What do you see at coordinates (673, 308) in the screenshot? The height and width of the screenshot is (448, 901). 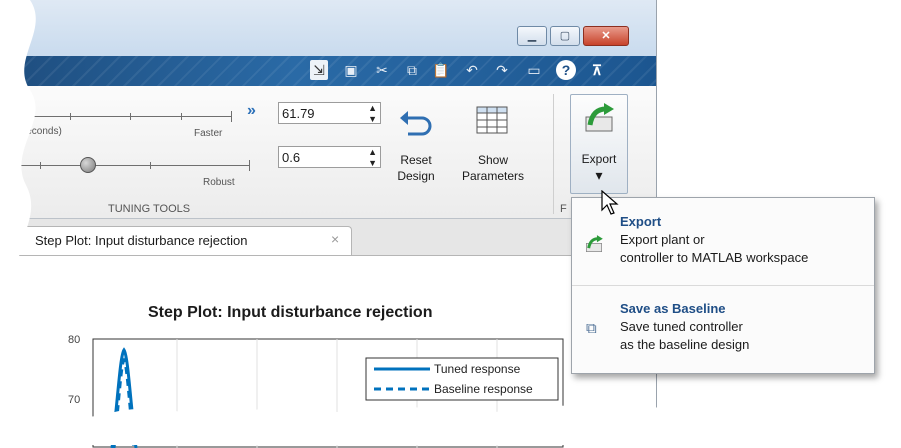 I see `menu-baseline-title: Save as Baseline` at bounding box center [673, 308].